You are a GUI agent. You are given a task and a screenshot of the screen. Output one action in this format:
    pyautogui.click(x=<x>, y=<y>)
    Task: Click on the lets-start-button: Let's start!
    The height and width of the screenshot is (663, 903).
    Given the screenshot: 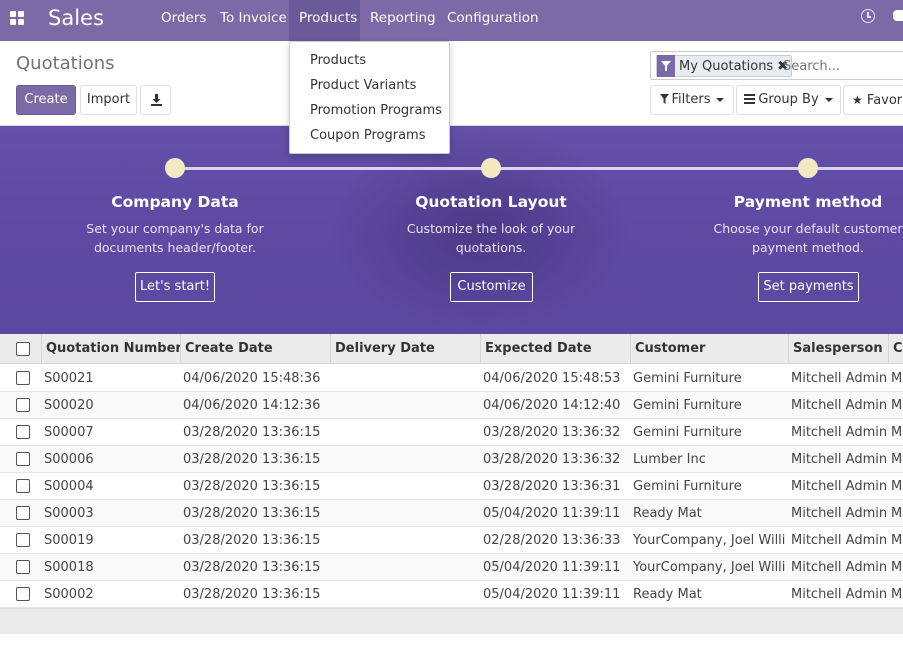 What is the action you would take?
    pyautogui.click(x=175, y=287)
    